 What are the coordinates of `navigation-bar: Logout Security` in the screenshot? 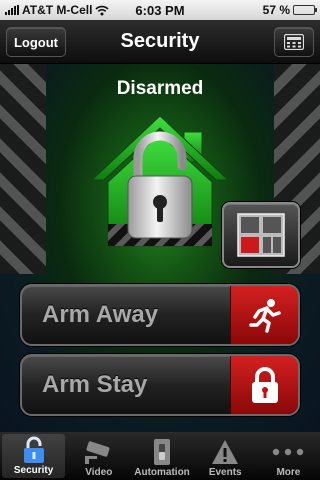 It's located at (160, 42).